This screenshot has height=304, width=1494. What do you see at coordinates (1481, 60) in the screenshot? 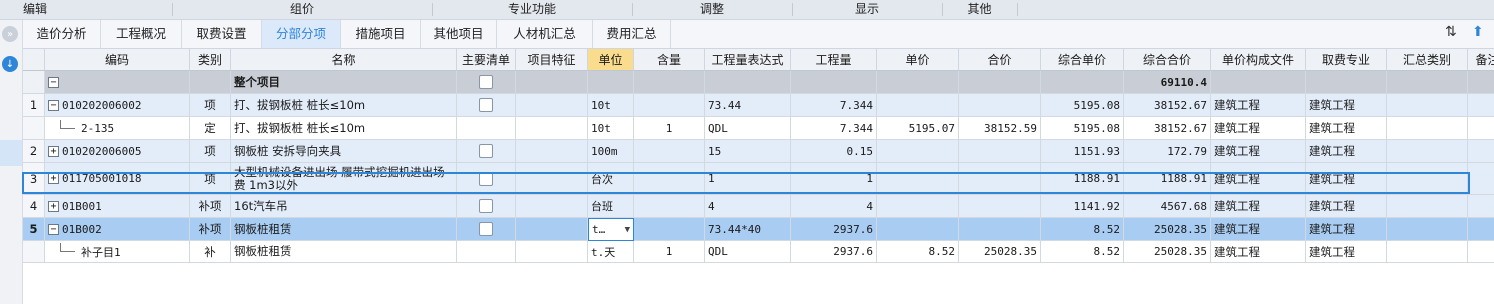
I see `header-remark: 备注` at bounding box center [1481, 60].